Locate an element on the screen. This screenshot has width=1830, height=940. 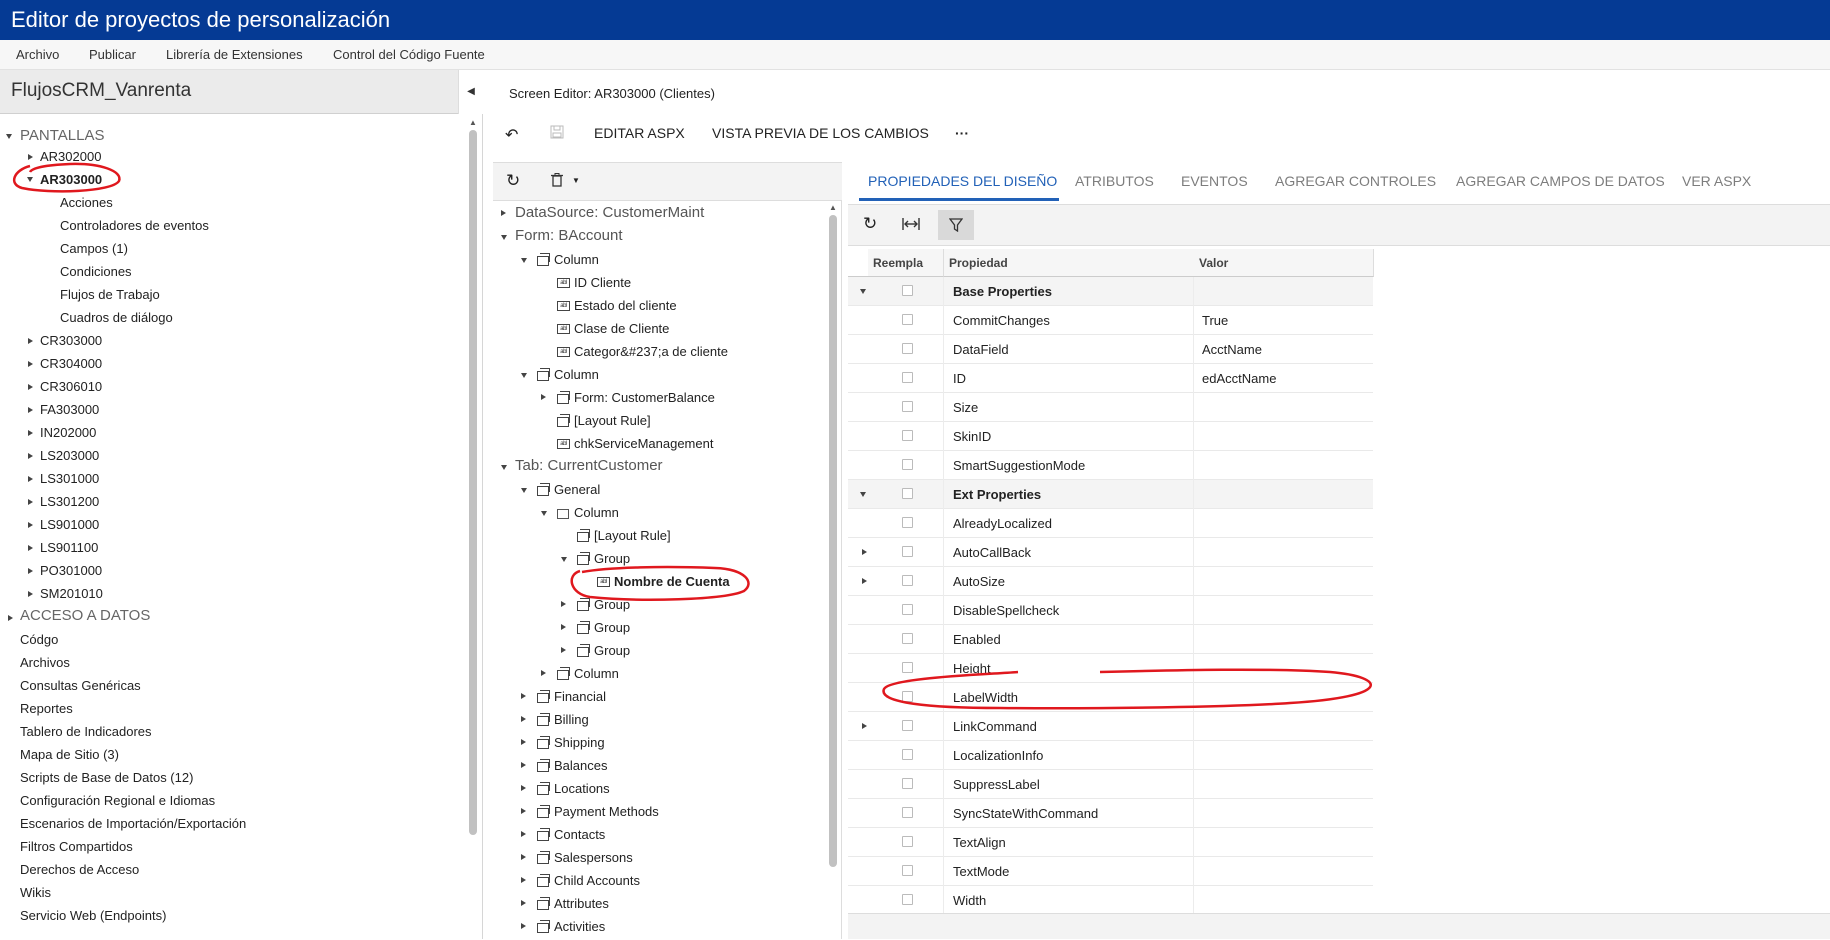
project-tree-scrollbar: ▲ is located at coordinates (473, 527).